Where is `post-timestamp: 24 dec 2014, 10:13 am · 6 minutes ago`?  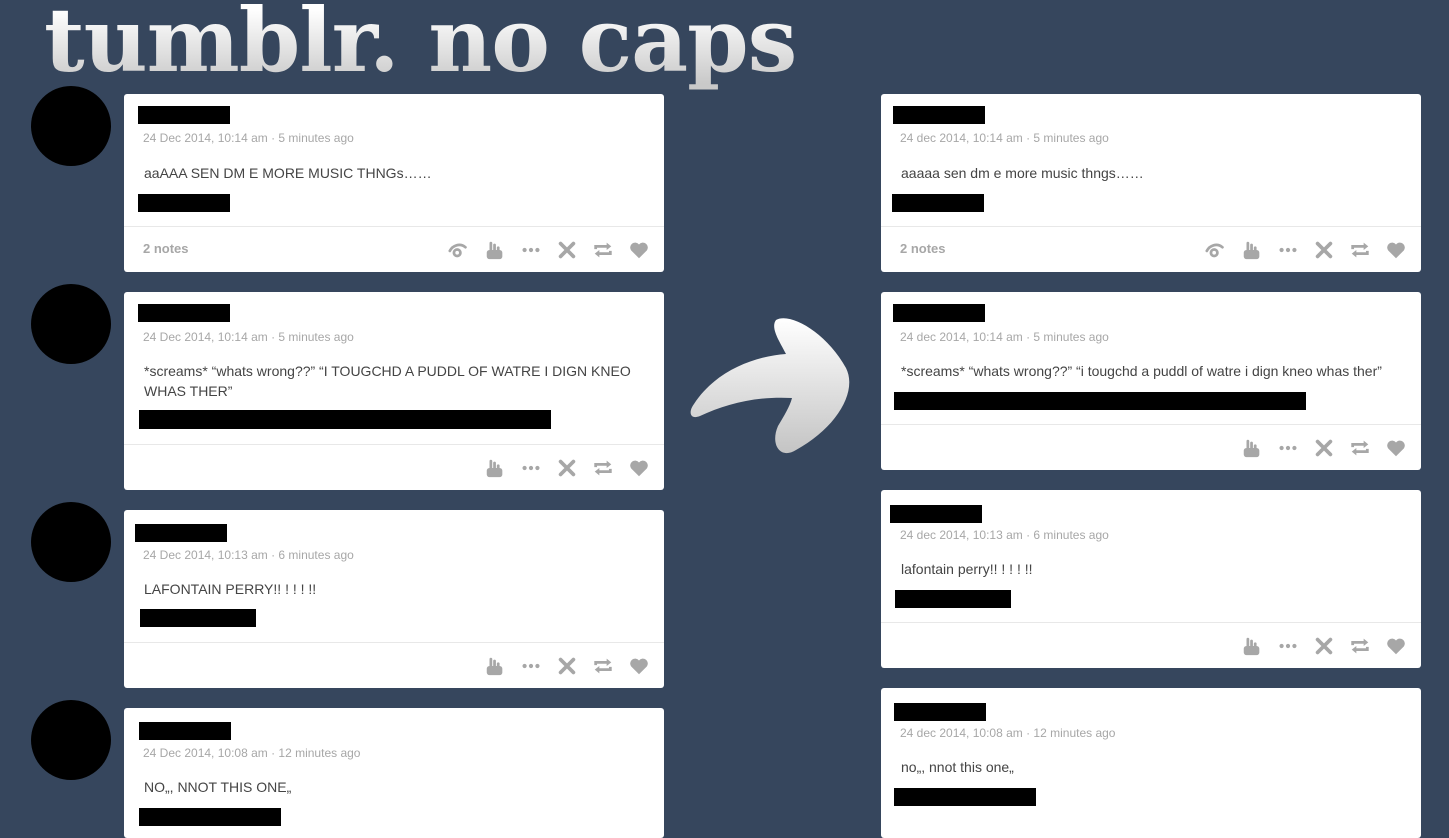
post-timestamp: 24 dec 2014, 10:13 am · 6 minutes ago is located at coordinates (1004, 535).